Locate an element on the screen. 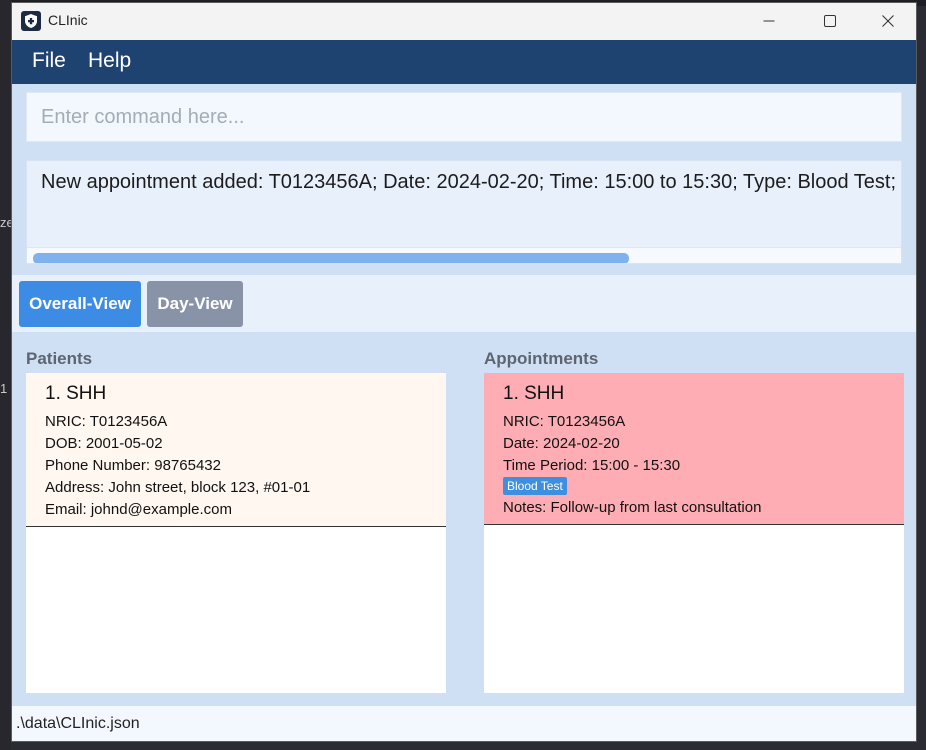 The width and height of the screenshot is (926, 750). patient-nric: NRIC: T0123456A is located at coordinates (106, 421).